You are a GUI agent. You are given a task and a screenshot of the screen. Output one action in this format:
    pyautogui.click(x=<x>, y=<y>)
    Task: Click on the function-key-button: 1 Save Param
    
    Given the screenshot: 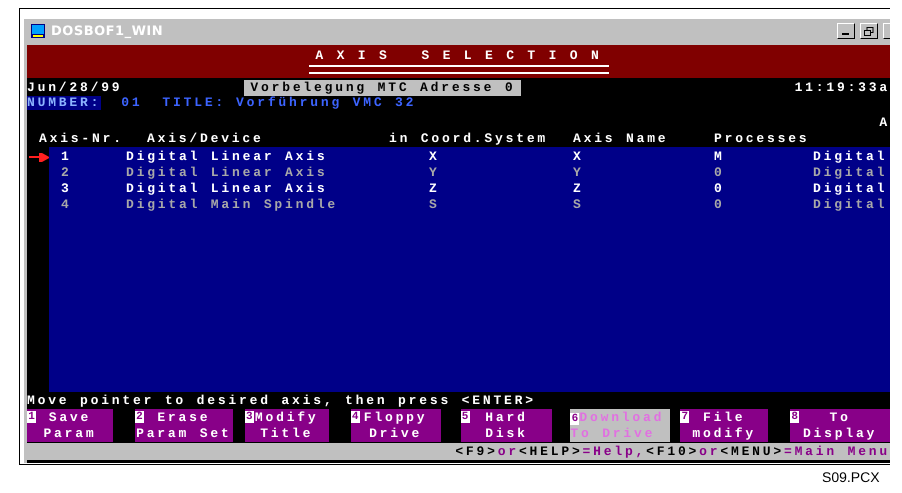 What is the action you would take?
    pyautogui.click(x=70, y=425)
    